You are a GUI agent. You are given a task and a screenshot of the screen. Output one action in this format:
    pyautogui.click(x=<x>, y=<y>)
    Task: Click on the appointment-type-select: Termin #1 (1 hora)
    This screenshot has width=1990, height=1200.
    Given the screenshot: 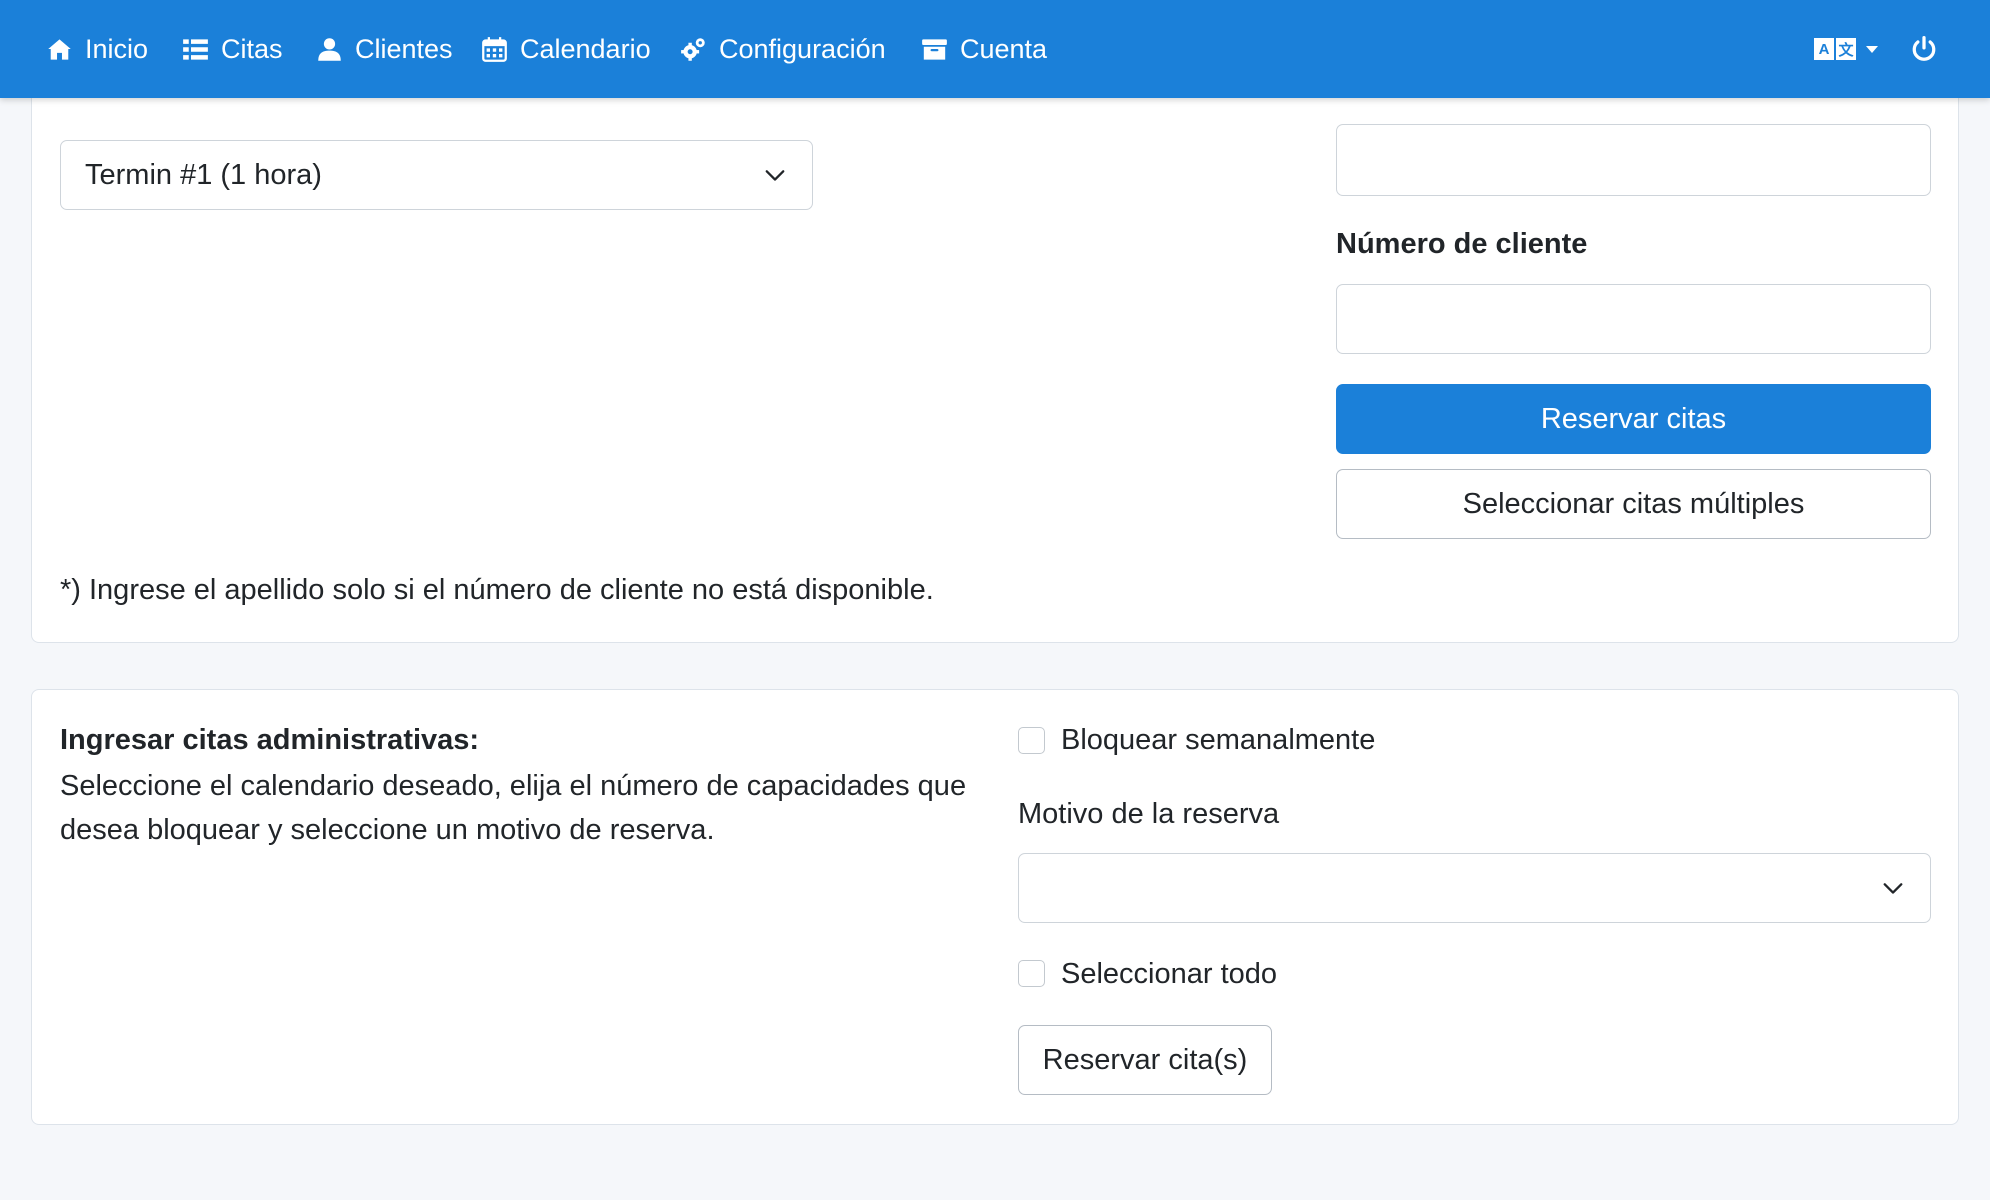 What is the action you would take?
    pyautogui.click(x=436, y=175)
    